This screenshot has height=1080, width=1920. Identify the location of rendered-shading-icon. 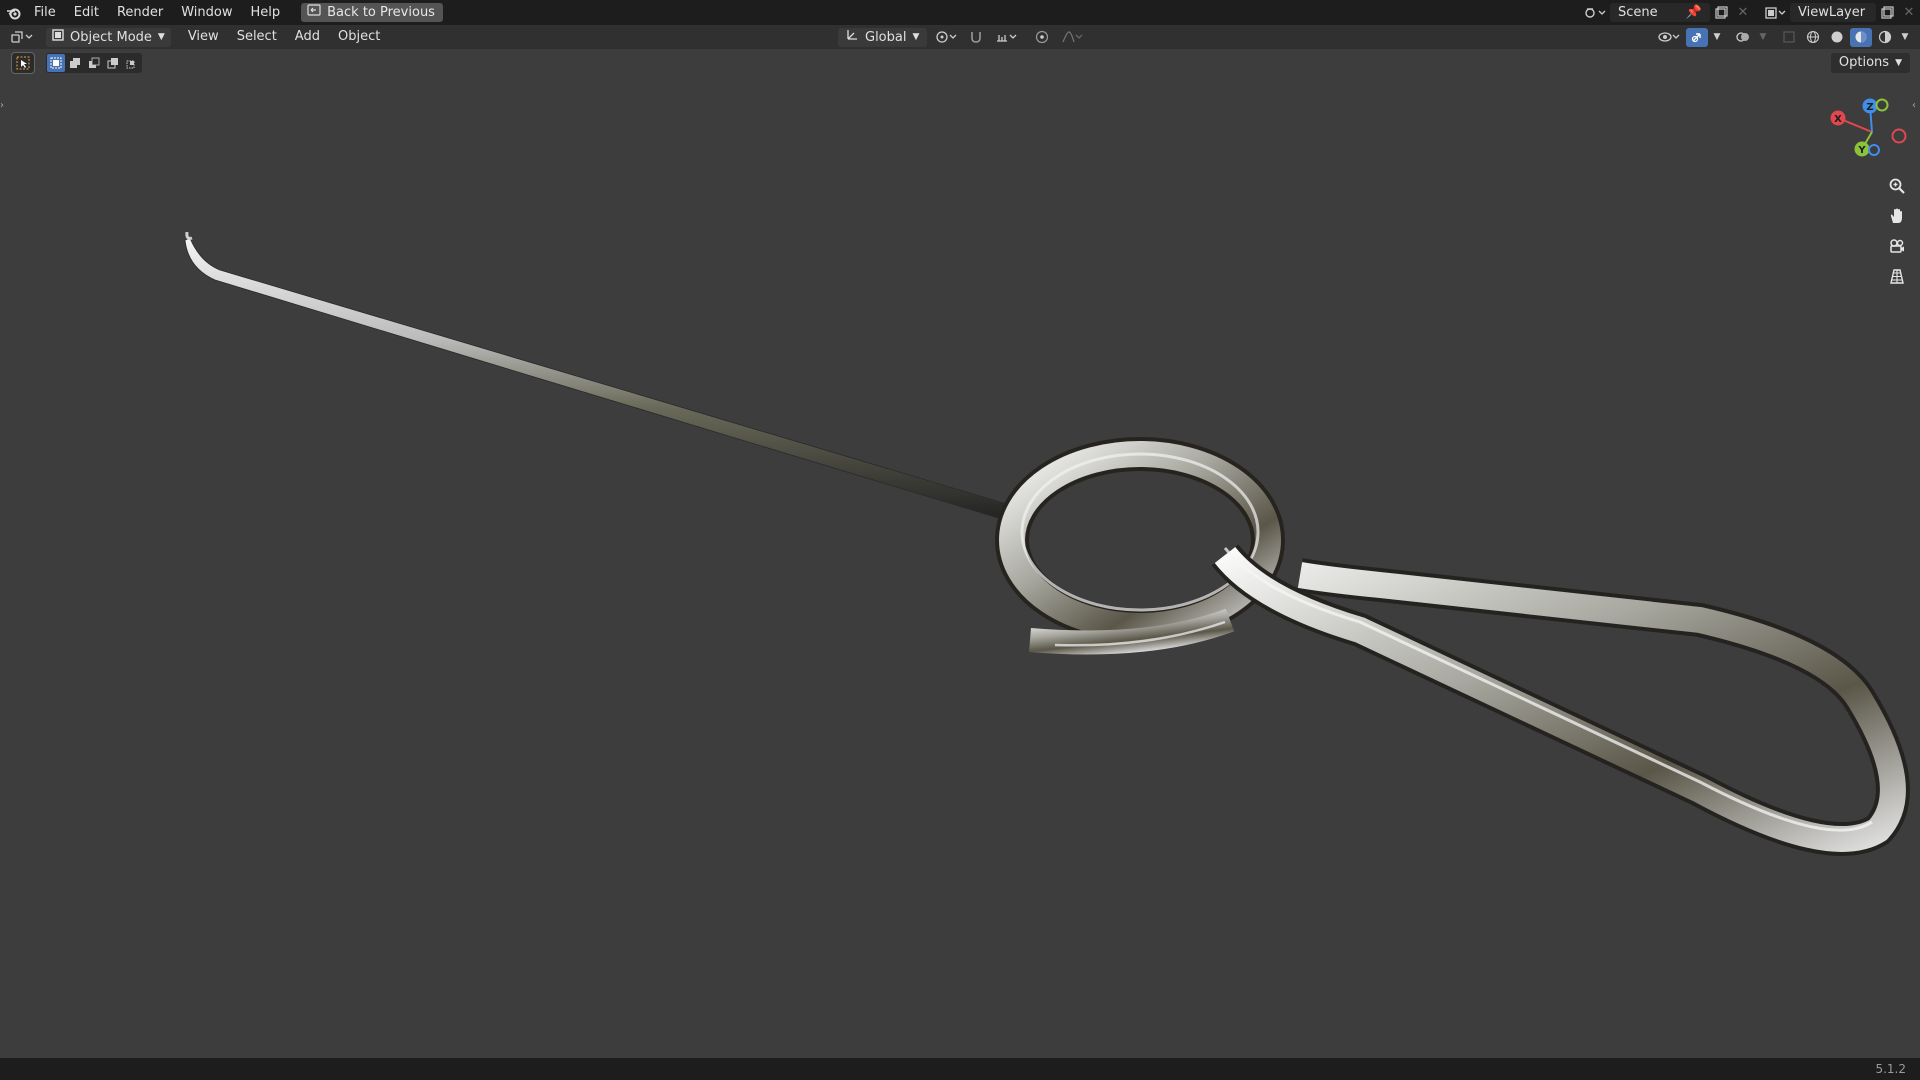
(1885, 37).